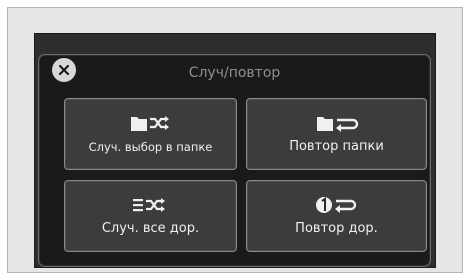 The image size is (470, 280). Describe the element at coordinates (150, 147) in the screenshot. I see `tile-label: Случ. выбор в папке` at that location.